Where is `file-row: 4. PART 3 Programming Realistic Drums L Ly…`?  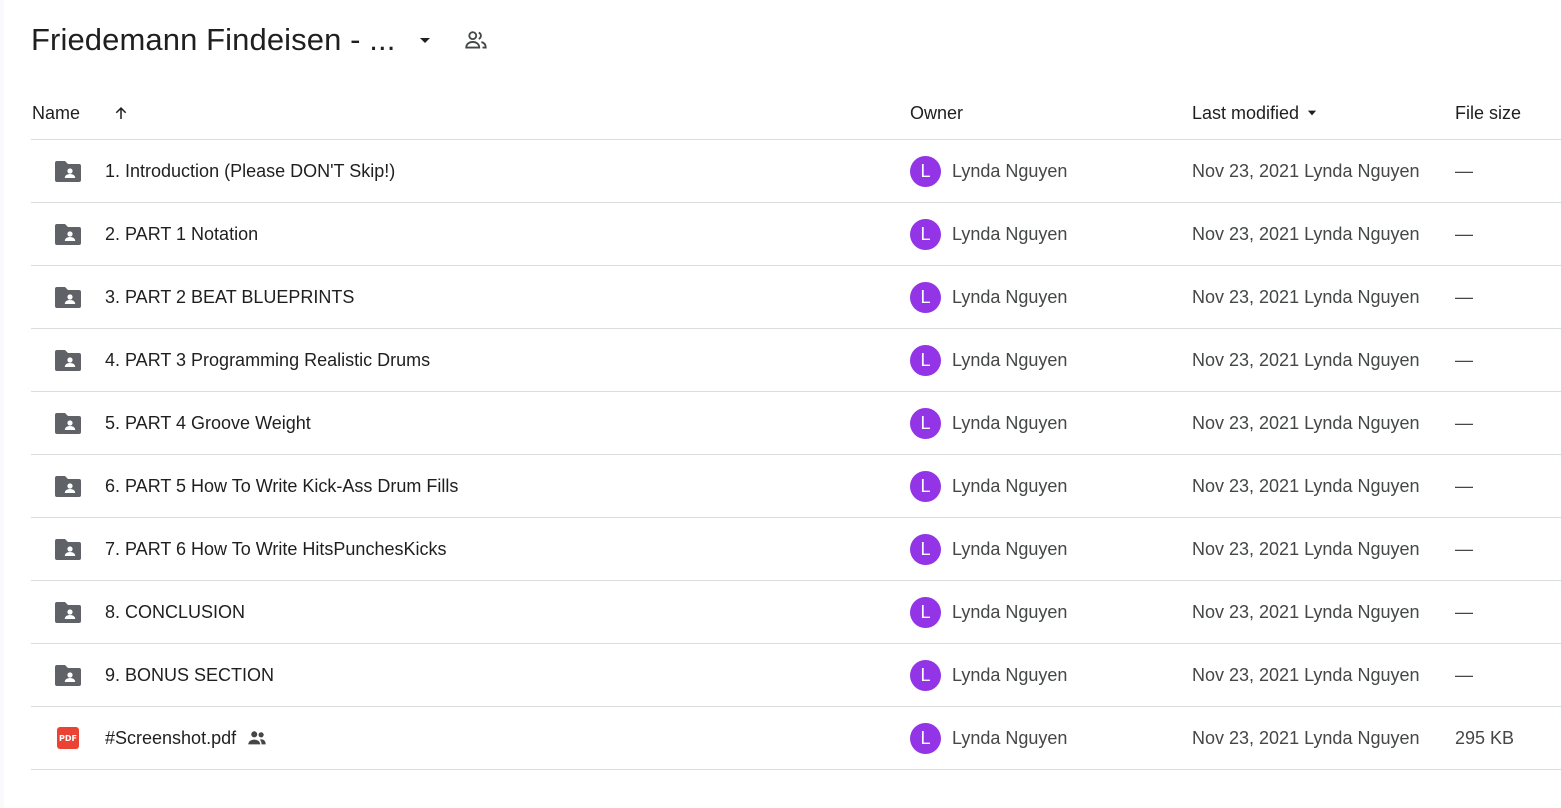
file-row: 4. PART 3 Programming Realistic Drums L Ly… is located at coordinates (796, 359).